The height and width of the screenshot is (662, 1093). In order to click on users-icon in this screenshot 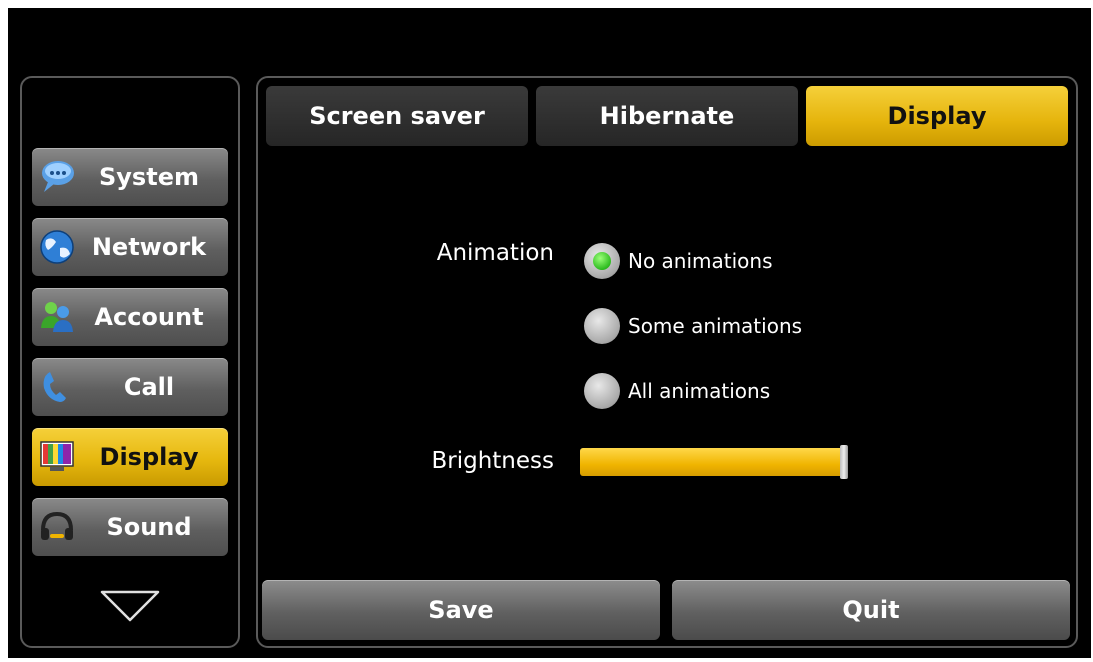, I will do `click(57, 317)`.